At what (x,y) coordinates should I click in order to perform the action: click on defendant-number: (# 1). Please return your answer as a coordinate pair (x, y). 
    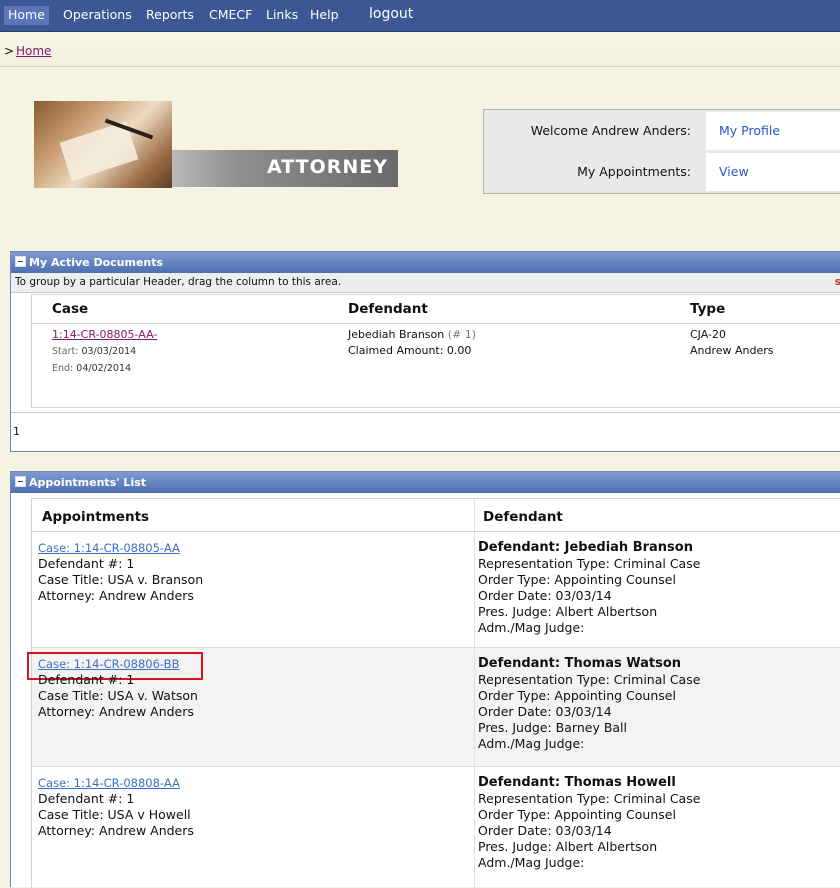
    Looking at the image, I should click on (462, 334).